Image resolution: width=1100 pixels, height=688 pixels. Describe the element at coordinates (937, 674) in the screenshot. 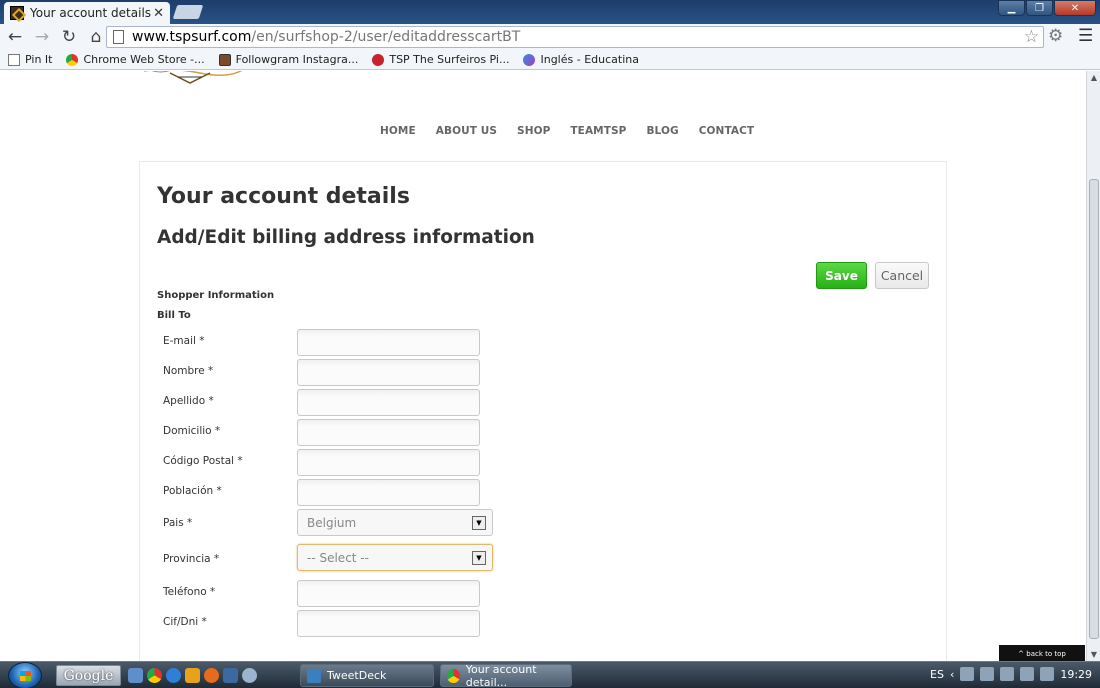

I see `language-indicator: ES` at that location.